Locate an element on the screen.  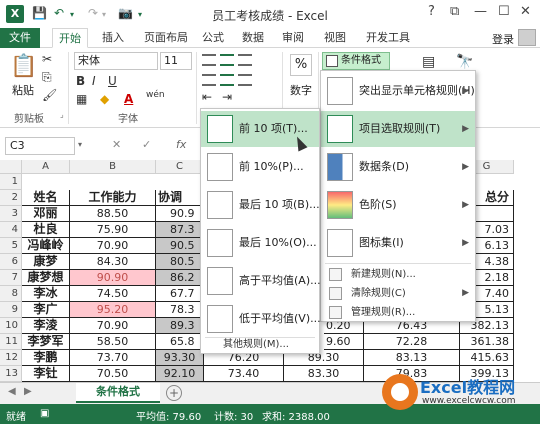
column-header: A is located at coordinates (46, 167).